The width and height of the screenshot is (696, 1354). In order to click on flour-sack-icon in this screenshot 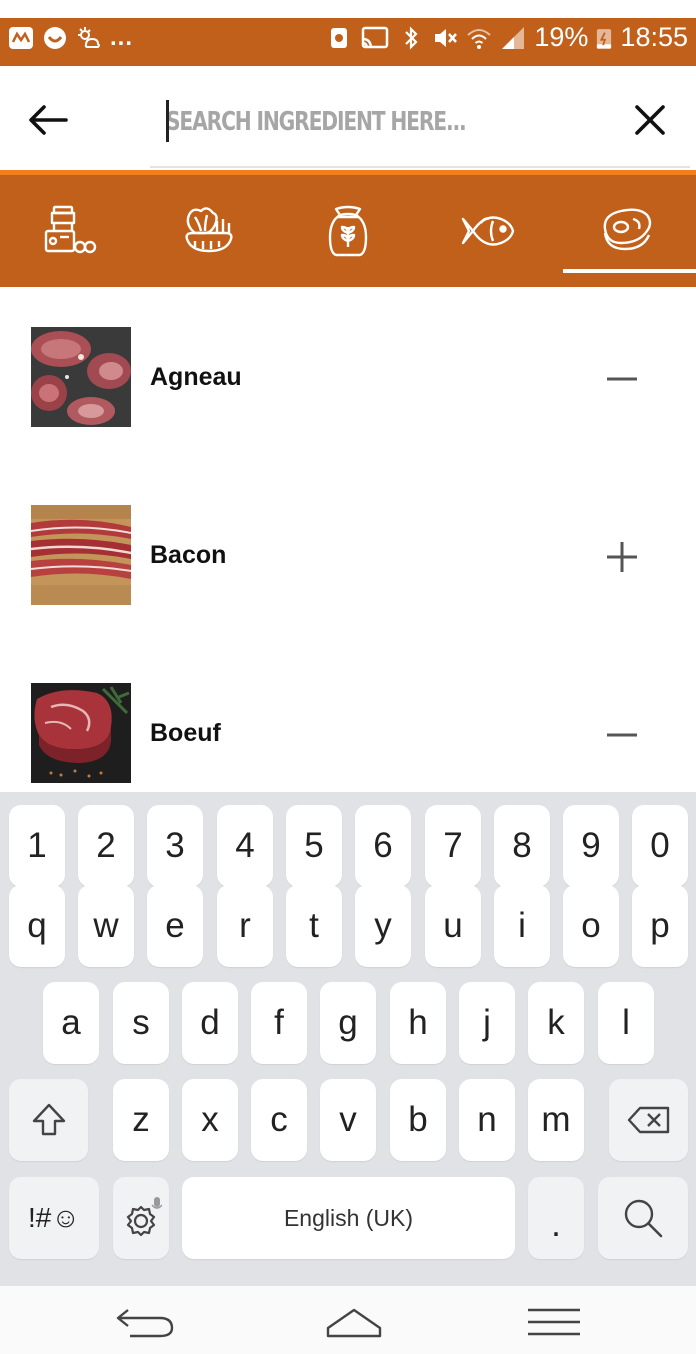, I will do `click(347, 231)`.